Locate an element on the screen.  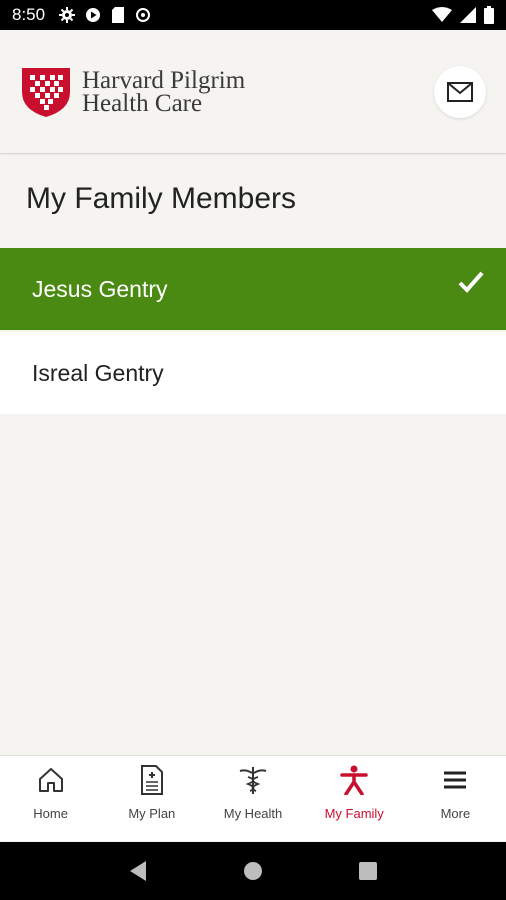
logo-line-1: Harvard Pilgrim is located at coordinates (164, 80).